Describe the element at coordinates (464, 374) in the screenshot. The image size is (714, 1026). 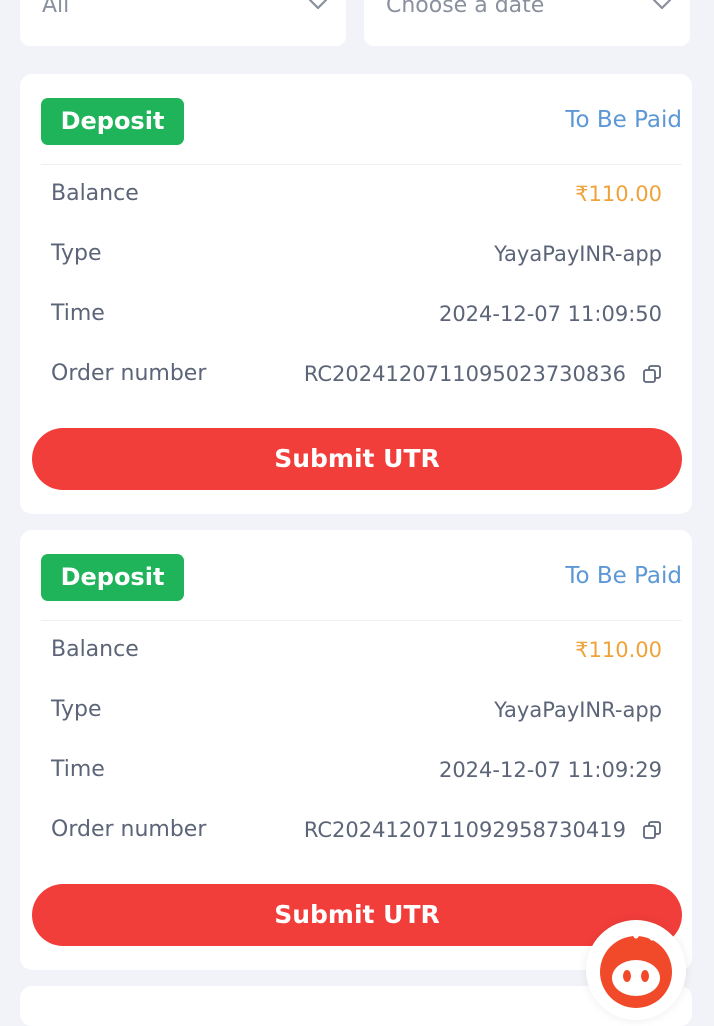
I see `order-number-value: RC2024120711095023730836` at that location.